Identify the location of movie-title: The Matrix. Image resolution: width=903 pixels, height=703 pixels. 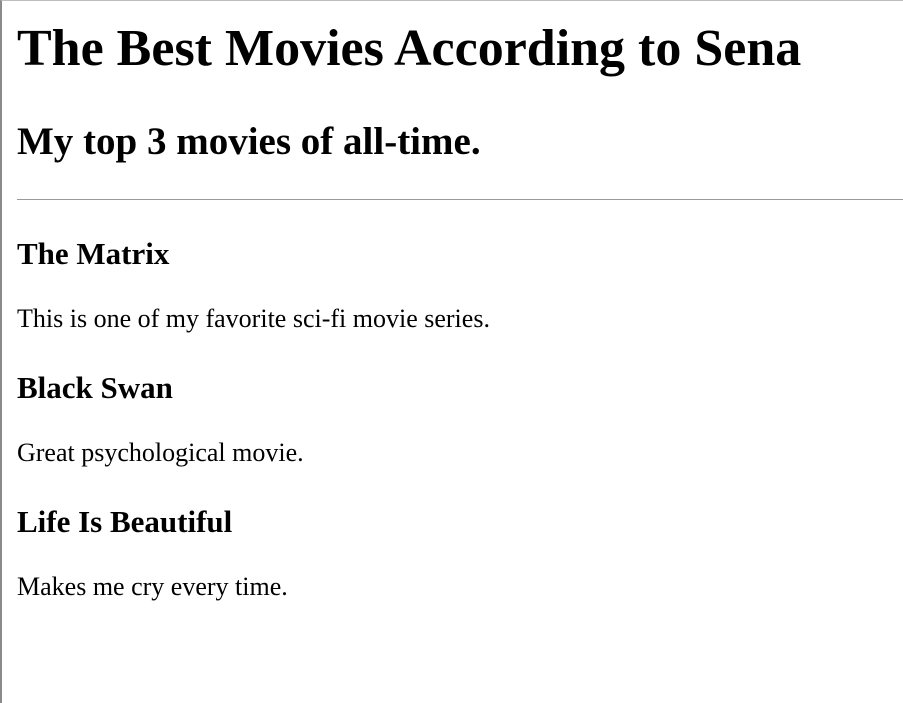
(93, 253).